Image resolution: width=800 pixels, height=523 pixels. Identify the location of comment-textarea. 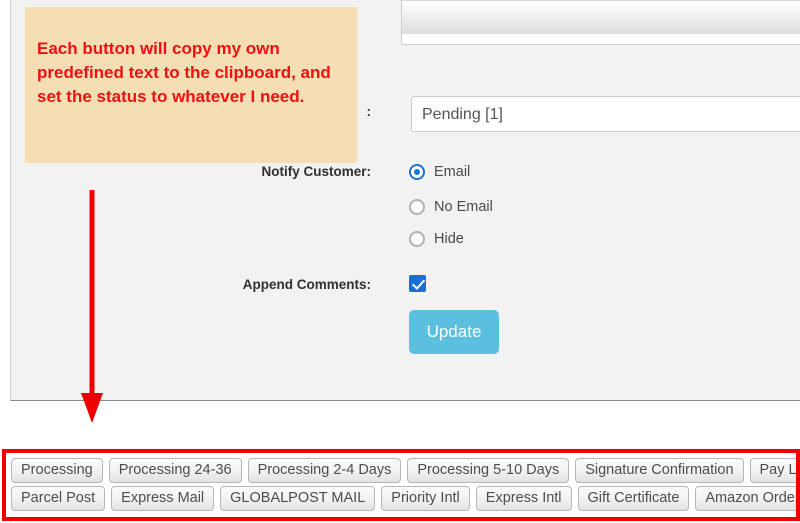
(600, 22).